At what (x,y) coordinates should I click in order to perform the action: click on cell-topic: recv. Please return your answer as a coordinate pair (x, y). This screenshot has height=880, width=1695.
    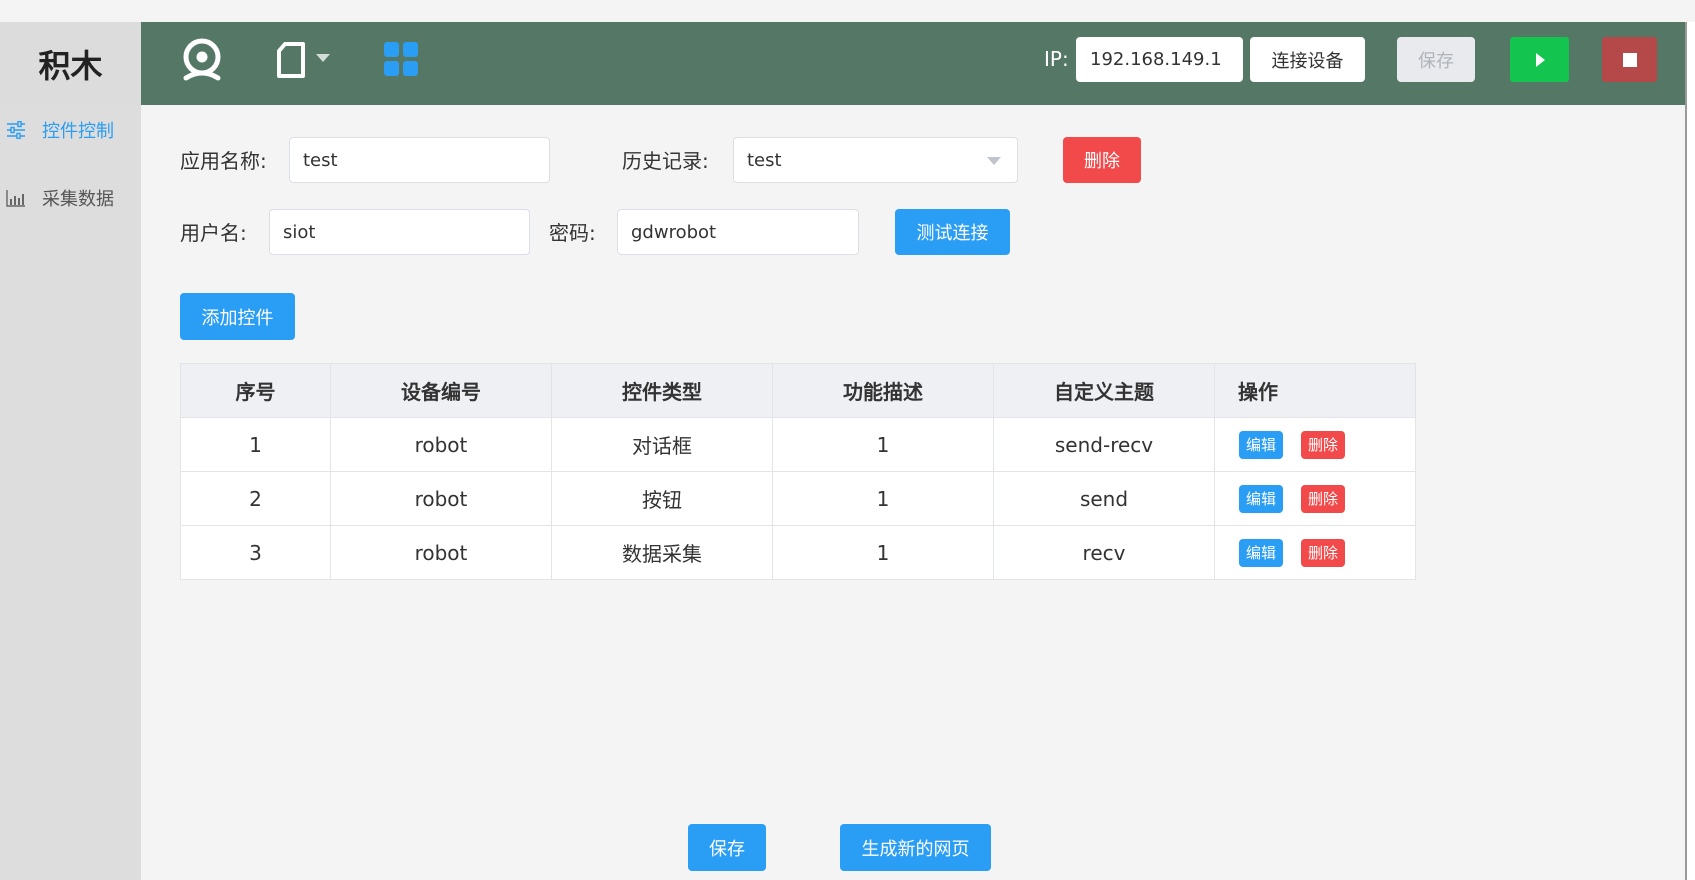
    Looking at the image, I should click on (1104, 552).